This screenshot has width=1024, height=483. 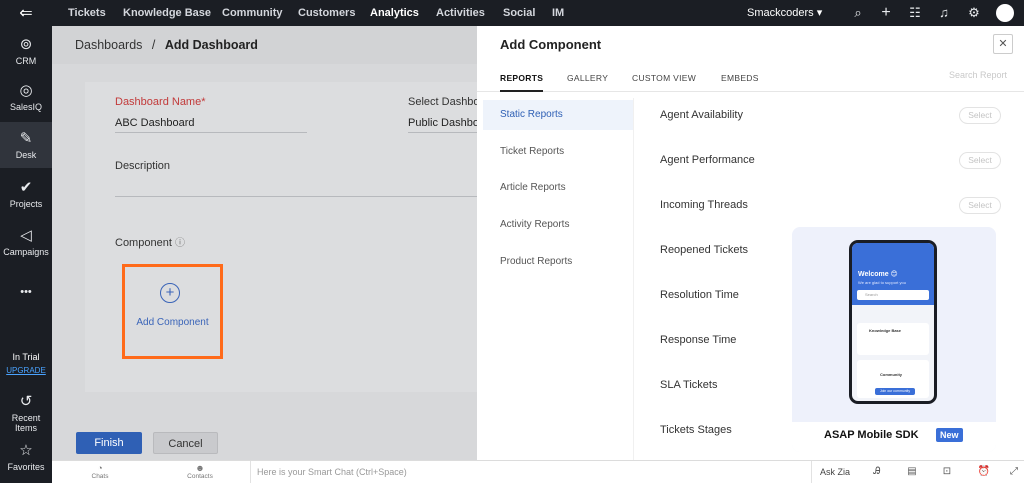 What do you see at coordinates (704, 250) in the screenshot?
I see `report-reopened-tickets: Reopened Tickets` at bounding box center [704, 250].